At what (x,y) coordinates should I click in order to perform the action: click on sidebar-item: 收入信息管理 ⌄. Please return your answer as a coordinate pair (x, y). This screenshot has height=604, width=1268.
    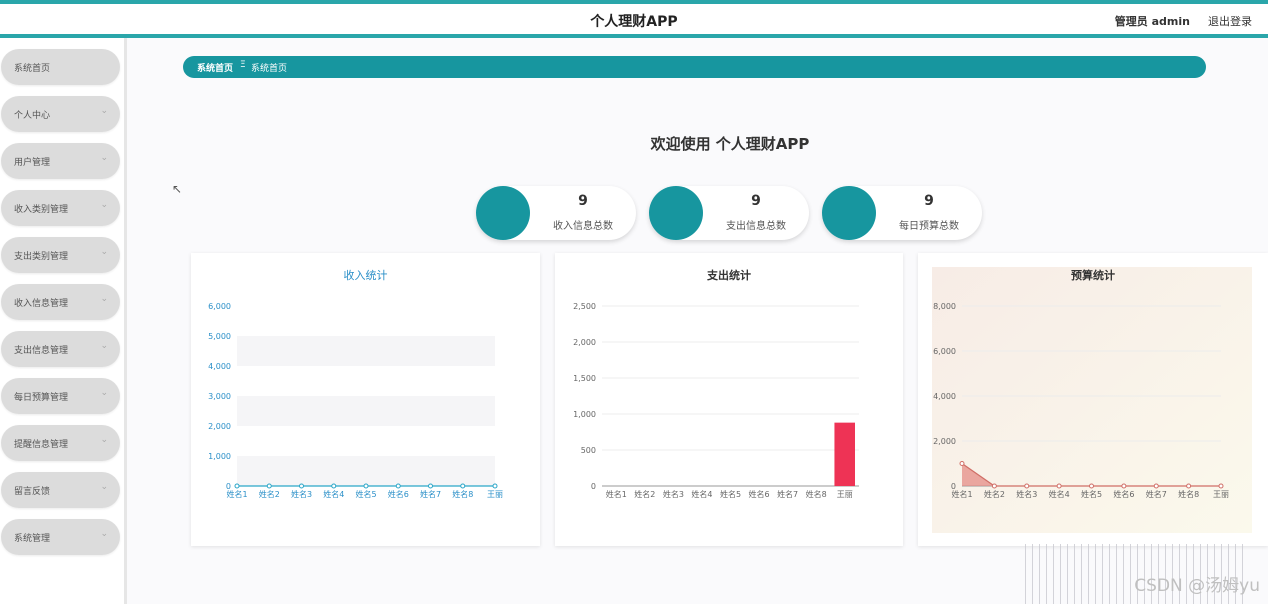
    Looking at the image, I should click on (60, 302).